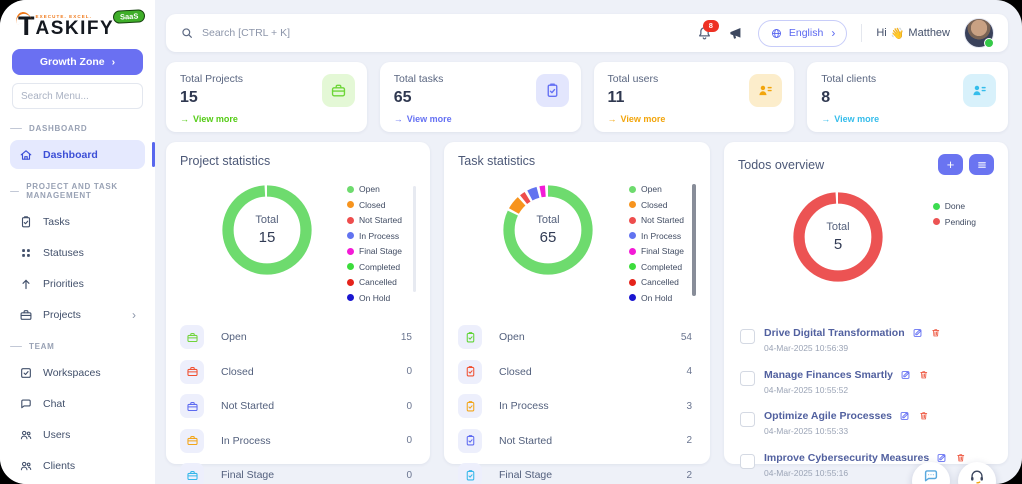 Image resolution: width=1022 pixels, height=484 pixels. What do you see at coordinates (913, 33) in the screenshot?
I see `greeting: Hi 👋 Matthew` at bounding box center [913, 33].